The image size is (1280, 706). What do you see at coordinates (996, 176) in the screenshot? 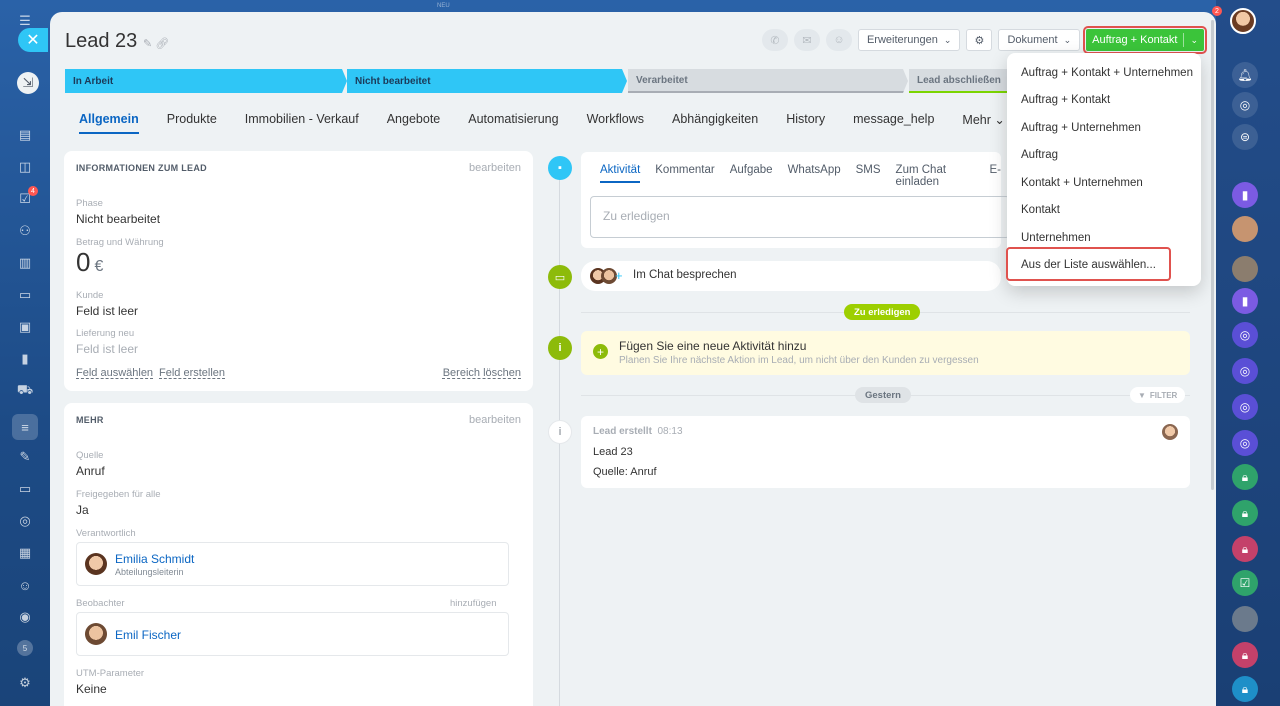
I see `activity-tab-email: E-` at bounding box center [996, 176].